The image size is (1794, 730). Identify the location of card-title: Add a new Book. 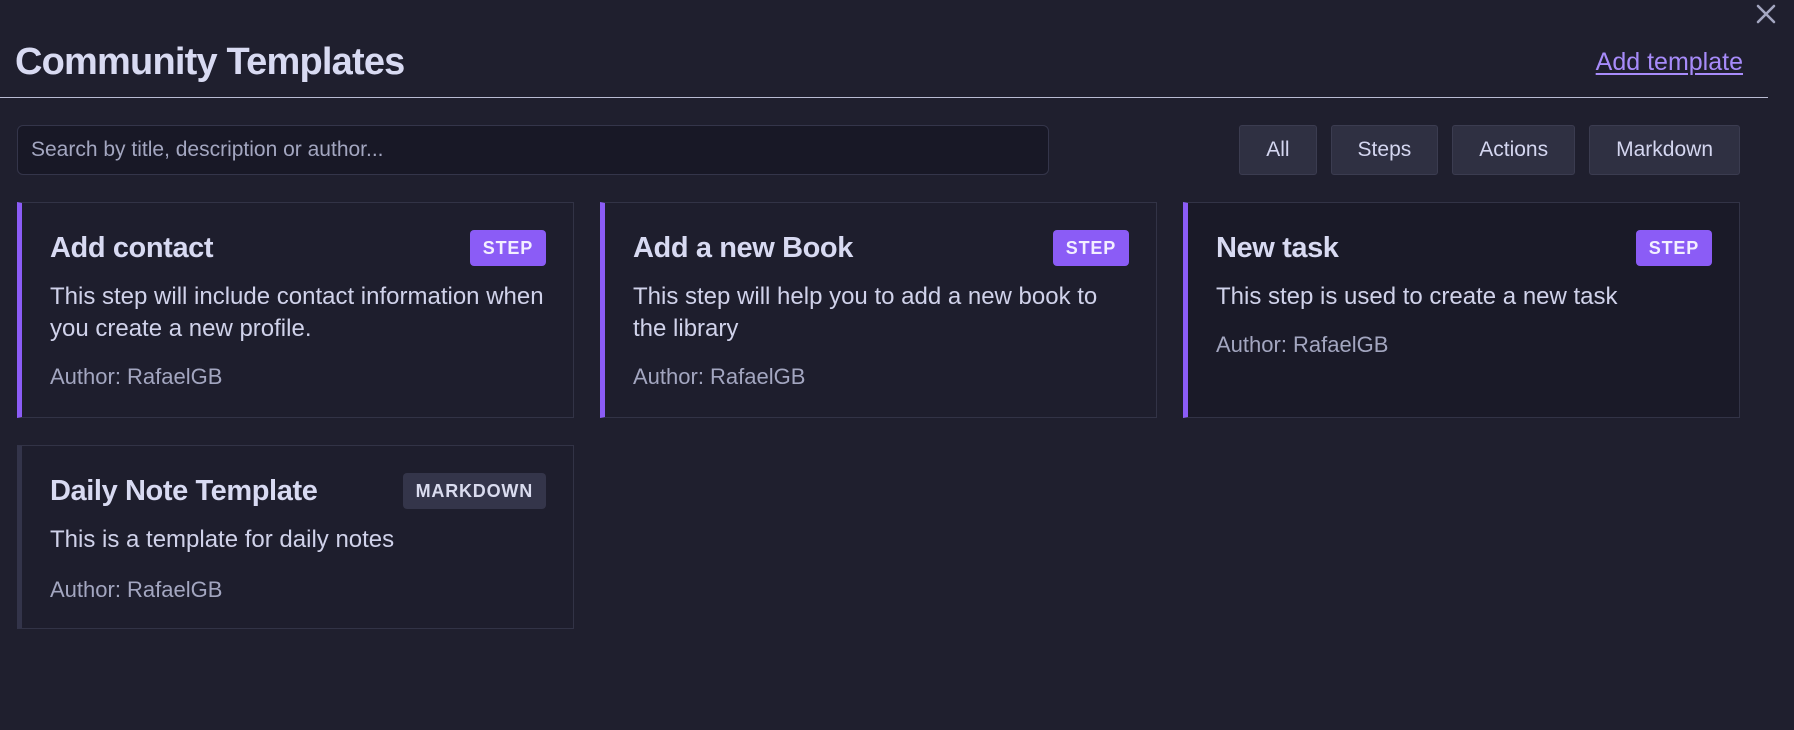
(743, 248).